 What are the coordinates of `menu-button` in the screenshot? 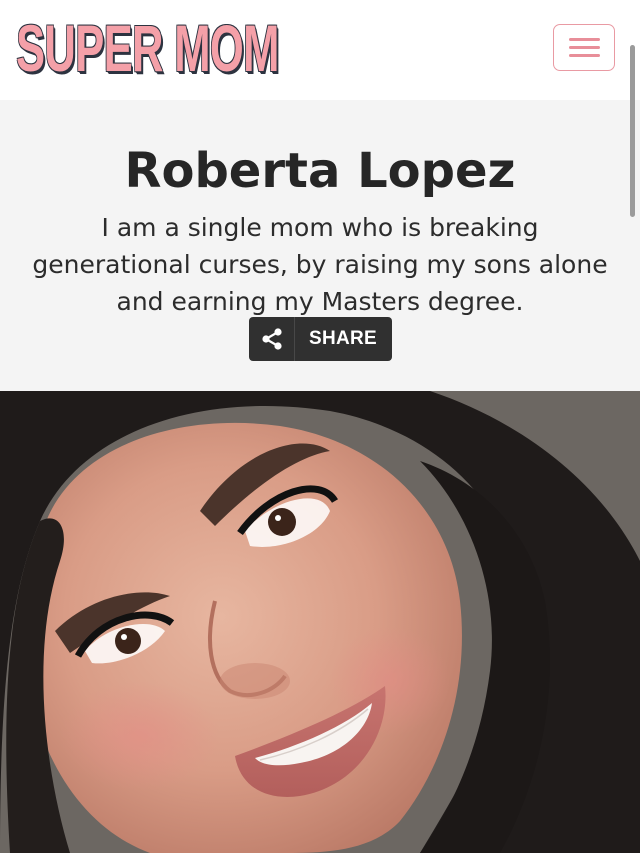 It's located at (584, 47).